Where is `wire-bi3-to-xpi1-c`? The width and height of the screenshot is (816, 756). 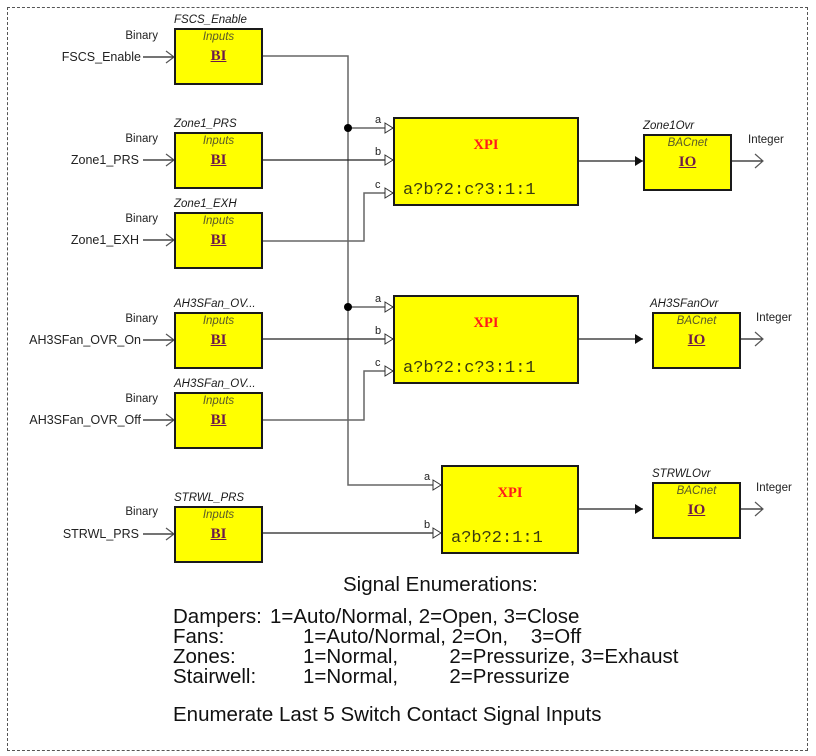
wire-bi3-to-xpi1-c is located at coordinates (327, 217).